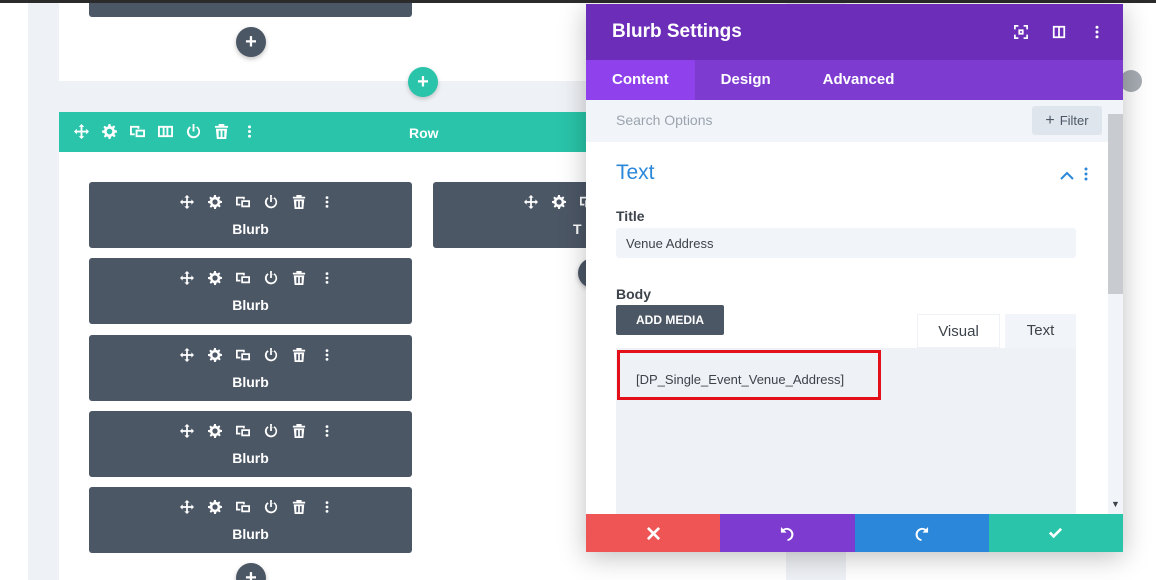  Describe the element at coordinates (250, 520) in the screenshot. I see `blurb-module-5: Blurb` at that location.